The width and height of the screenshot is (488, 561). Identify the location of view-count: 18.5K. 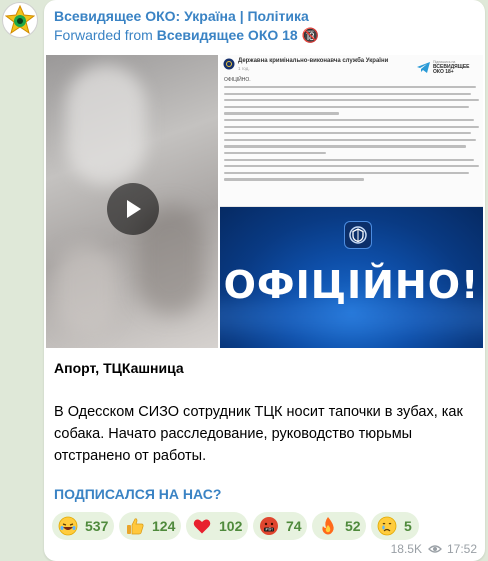
(406, 549).